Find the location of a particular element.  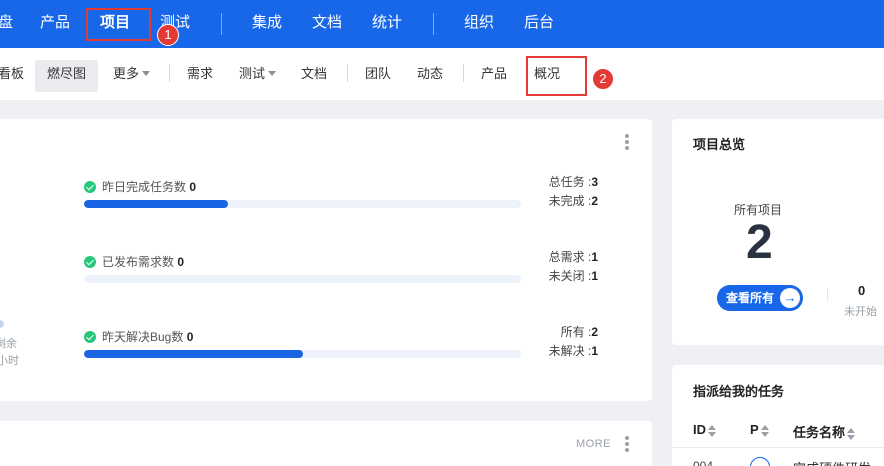

subnav-more-label: 更多 is located at coordinates (126, 73).